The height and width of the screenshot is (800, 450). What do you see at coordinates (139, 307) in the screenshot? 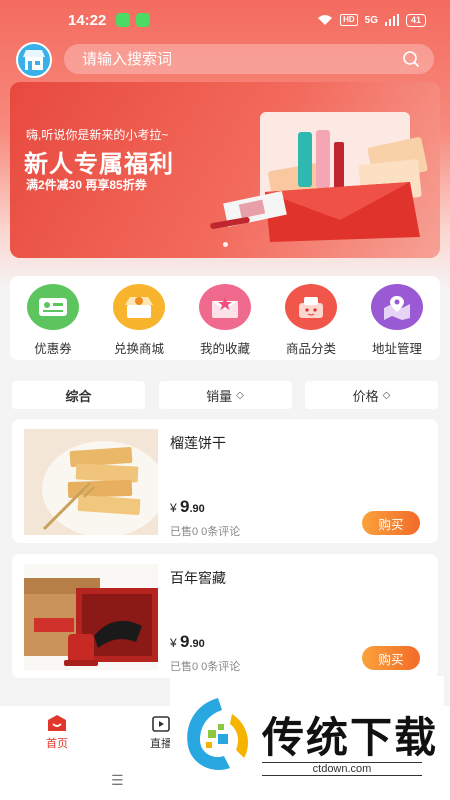
I see `exchange-mall-icon` at bounding box center [139, 307].